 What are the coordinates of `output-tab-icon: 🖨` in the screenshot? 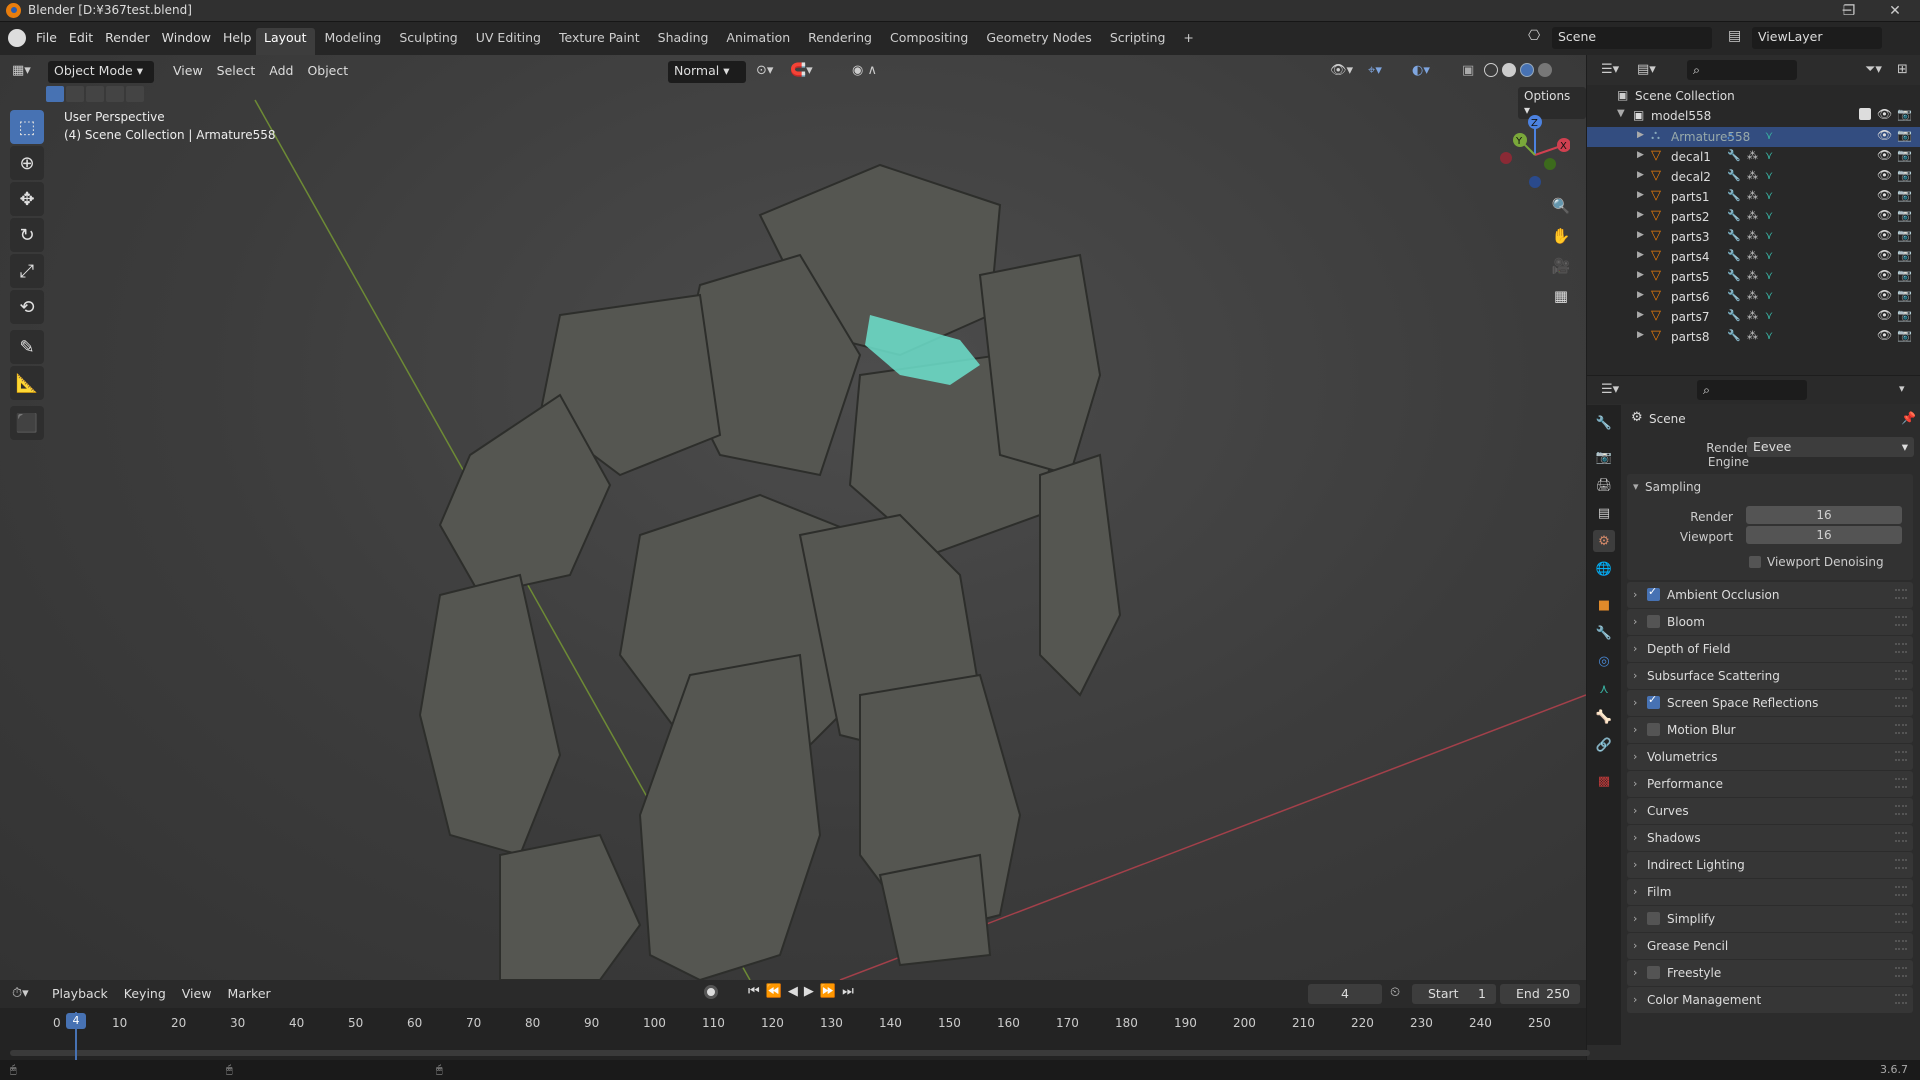 It's located at (1604, 485).